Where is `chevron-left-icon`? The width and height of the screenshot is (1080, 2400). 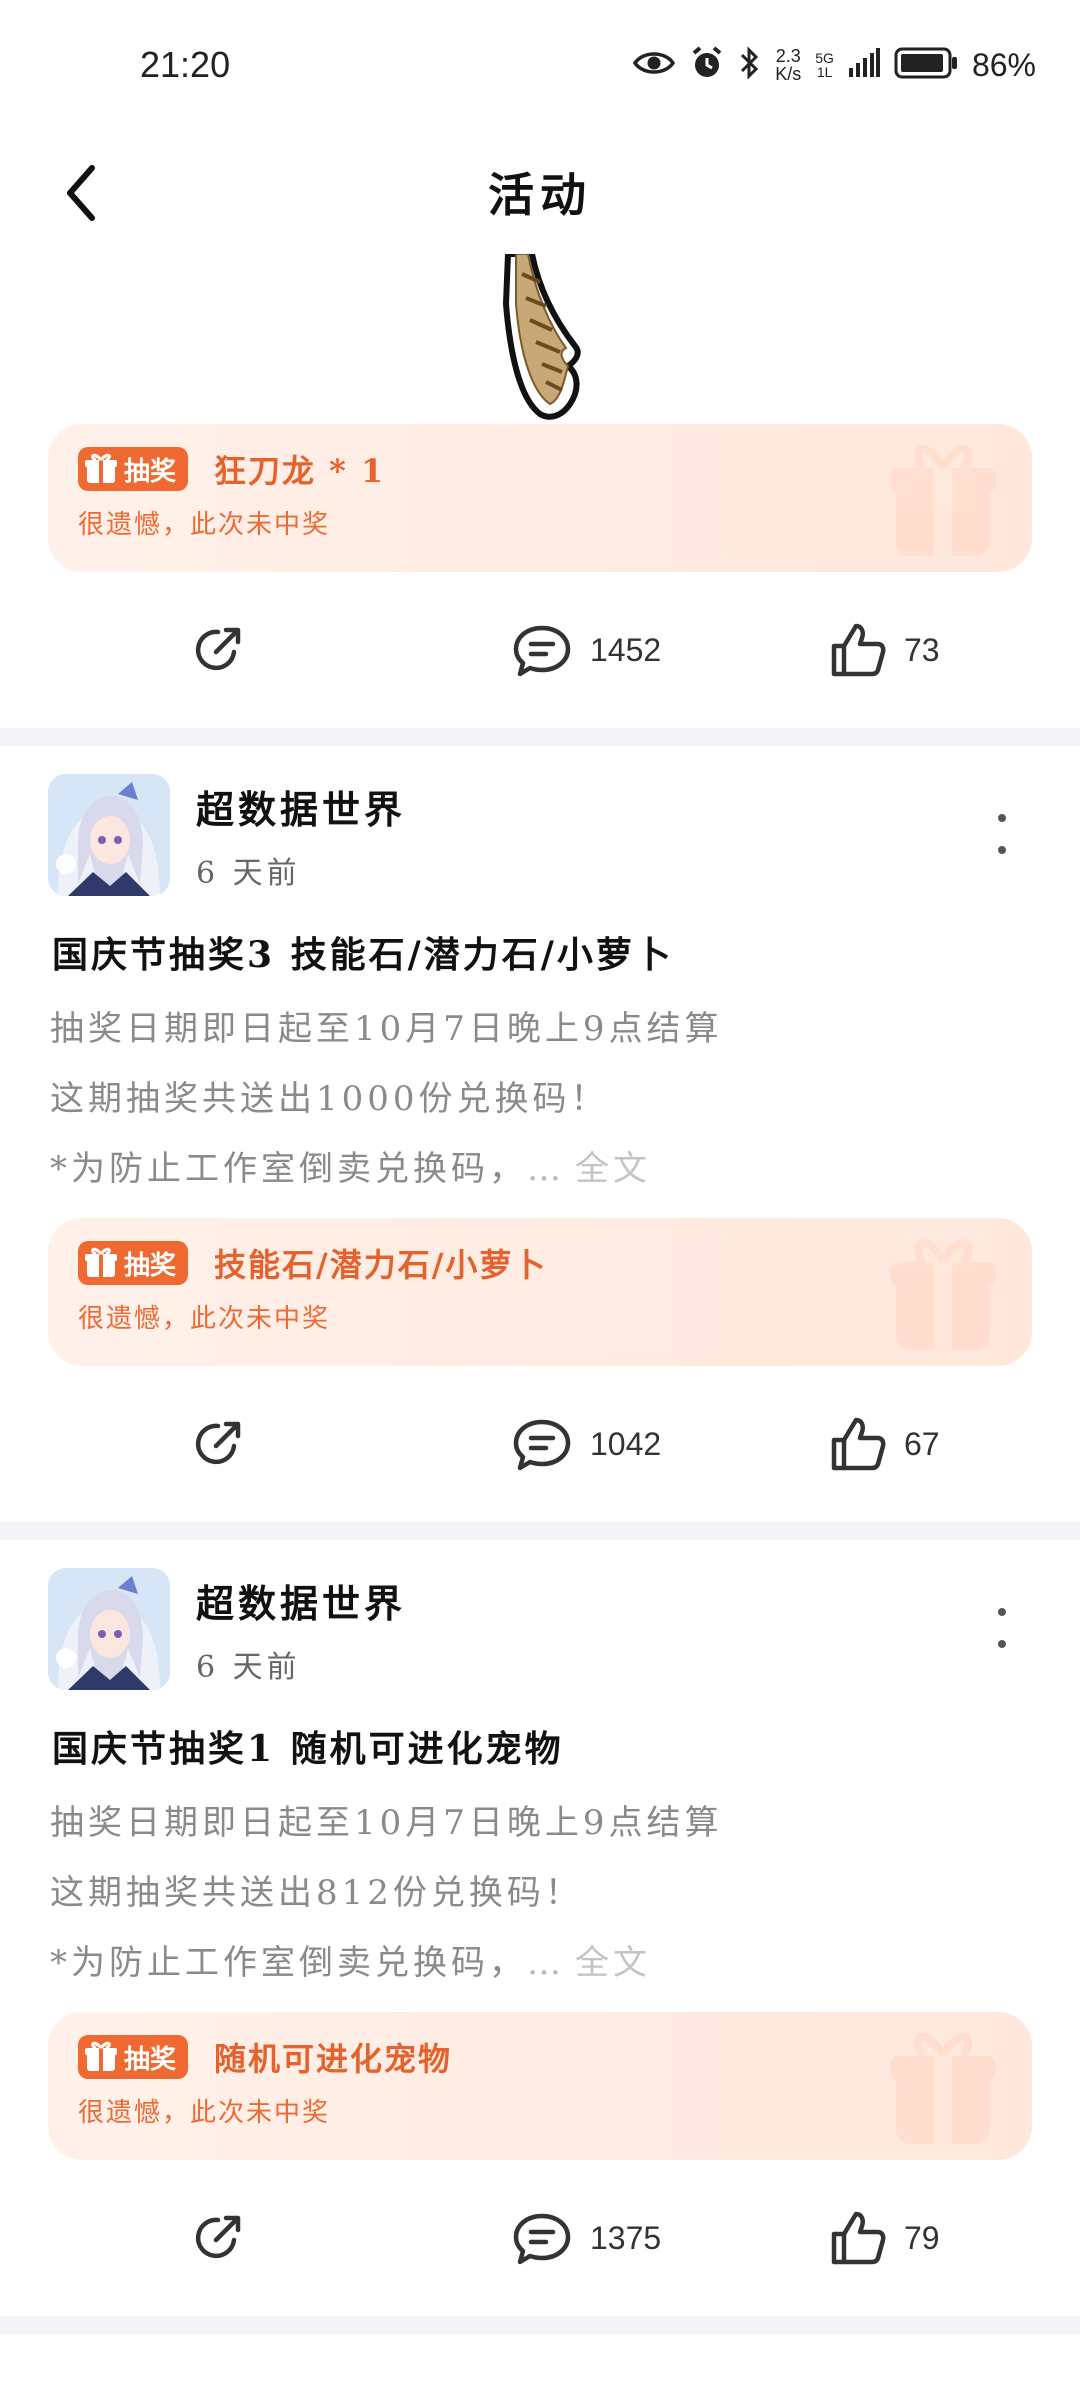
chevron-left-icon is located at coordinates (81, 193).